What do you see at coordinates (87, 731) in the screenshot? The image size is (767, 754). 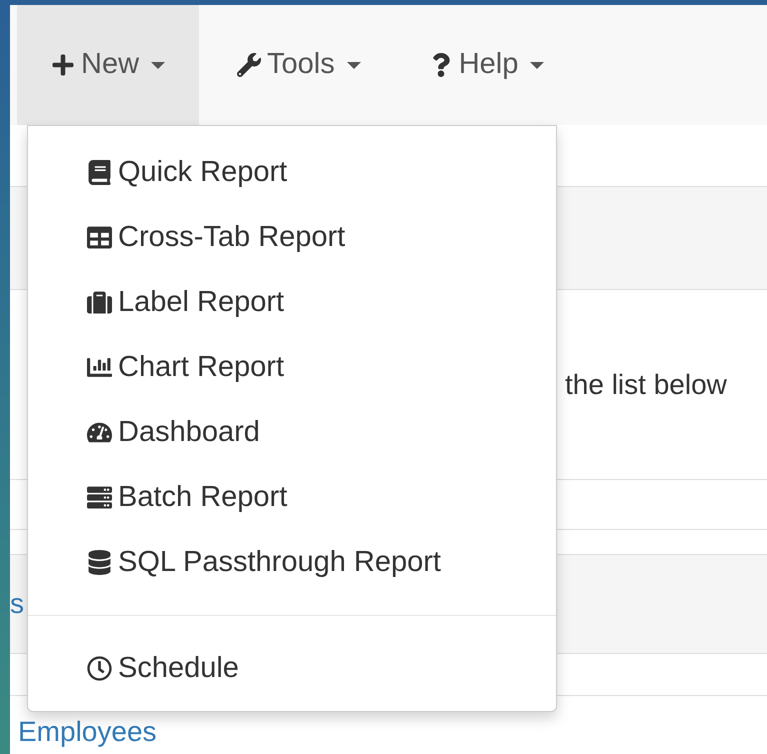 I see `employees-link: Employees` at bounding box center [87, 731].